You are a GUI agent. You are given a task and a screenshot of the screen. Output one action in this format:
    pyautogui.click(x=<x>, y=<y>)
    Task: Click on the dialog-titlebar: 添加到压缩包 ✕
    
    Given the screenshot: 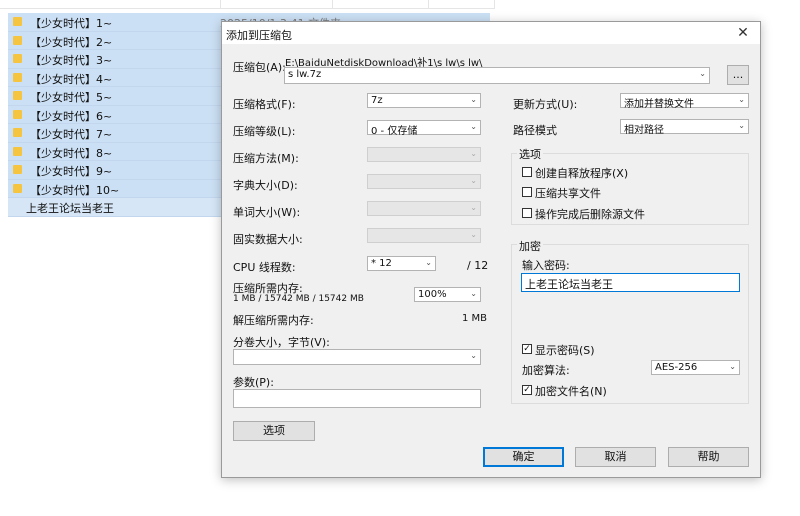 What is the action you would take?
    pyautogui.click(x=491, y=33)
    